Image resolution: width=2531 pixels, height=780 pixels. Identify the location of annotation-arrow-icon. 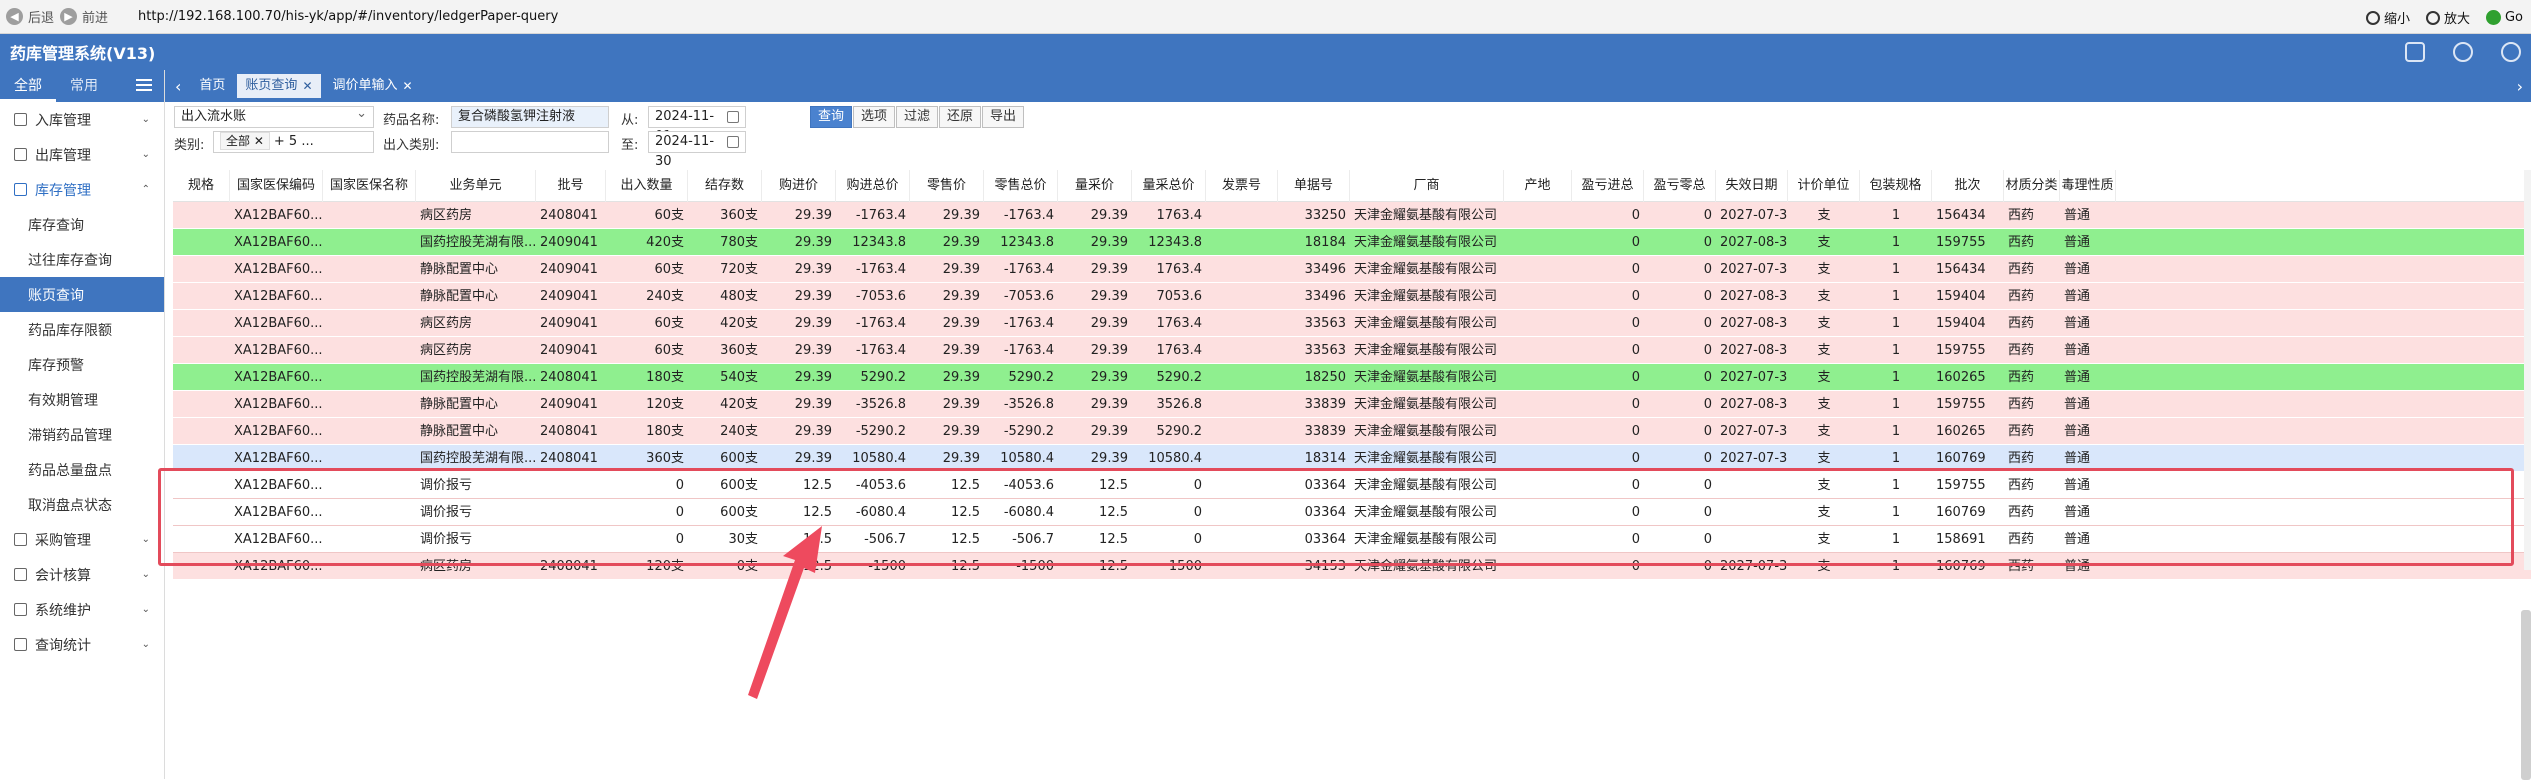
(785, 612).